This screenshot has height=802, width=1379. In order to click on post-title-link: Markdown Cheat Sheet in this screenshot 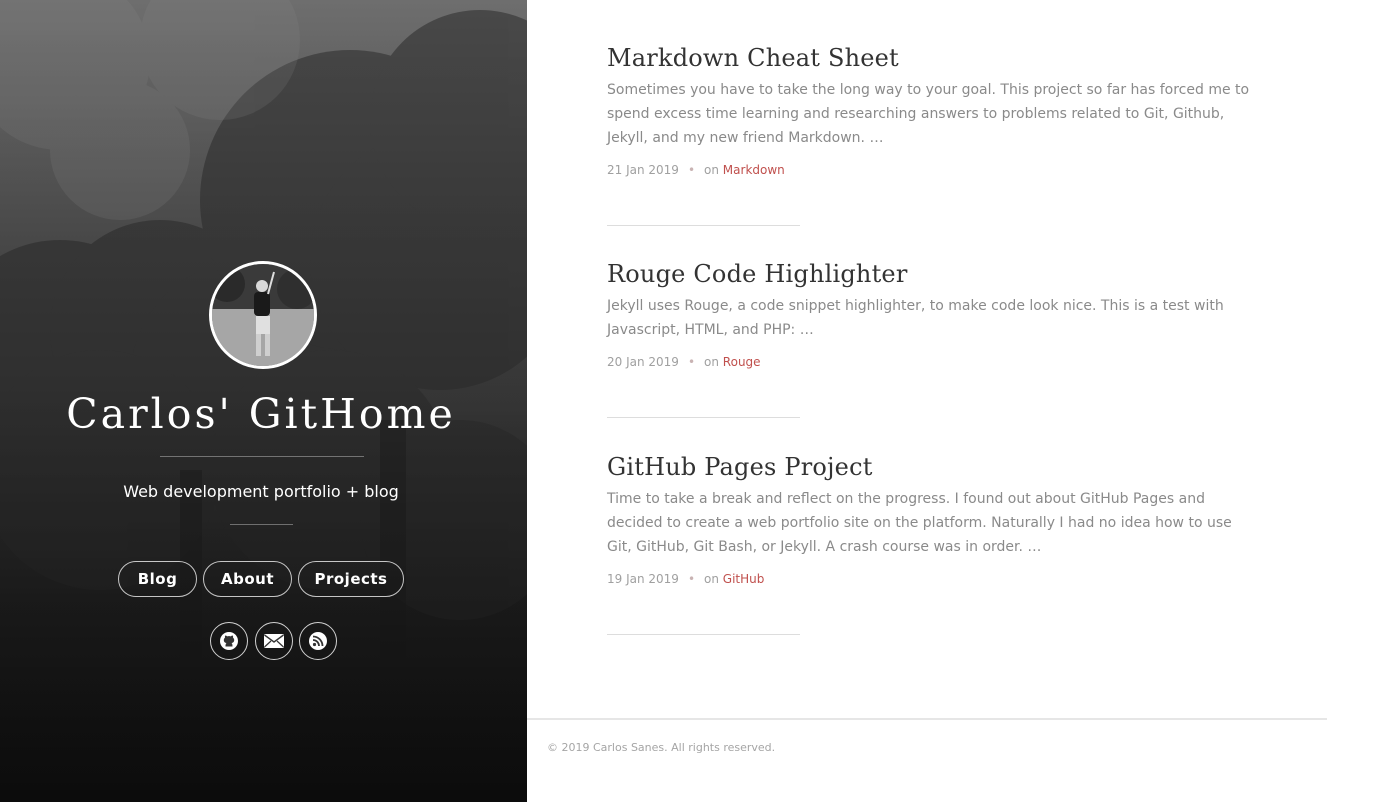, I will do `click(932, 58)`.